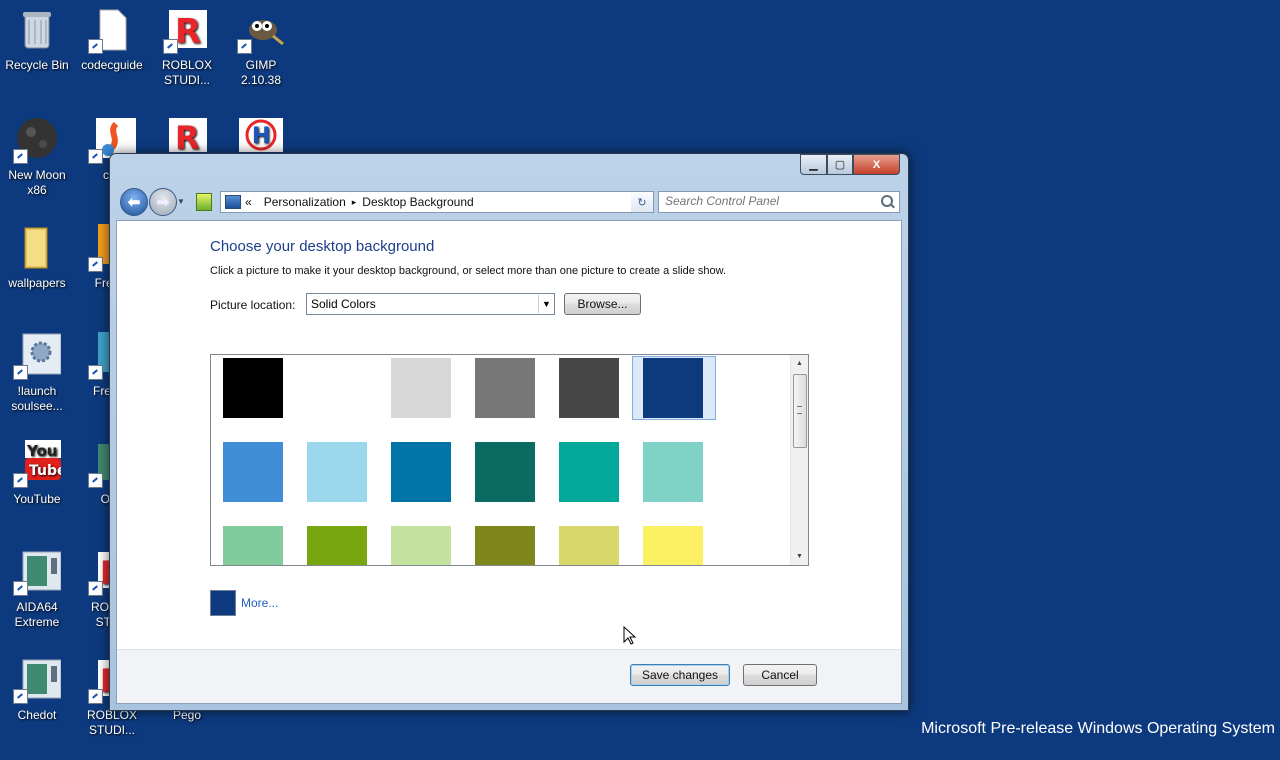 The height and width of the screenshot is (760, 1280). Describe the element at coordinates (37, 614) in the screenshot. I see `desktop-icon-label: AIDA64 Extreme` at that location.